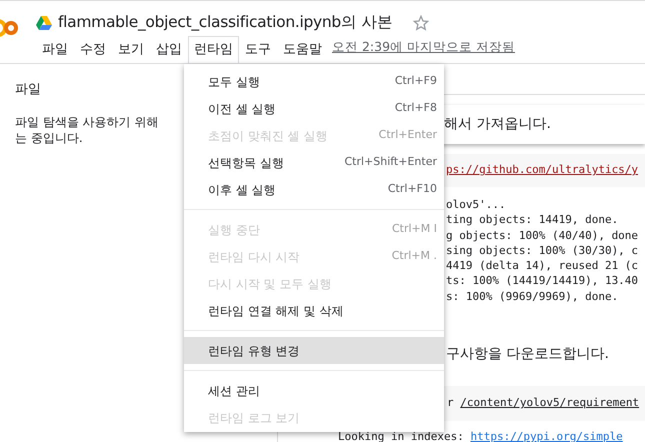 The height and width of the screenshot is (442, 645). I want to click on output-line: g objects: 100% (40/40), done, so click(543, 235).